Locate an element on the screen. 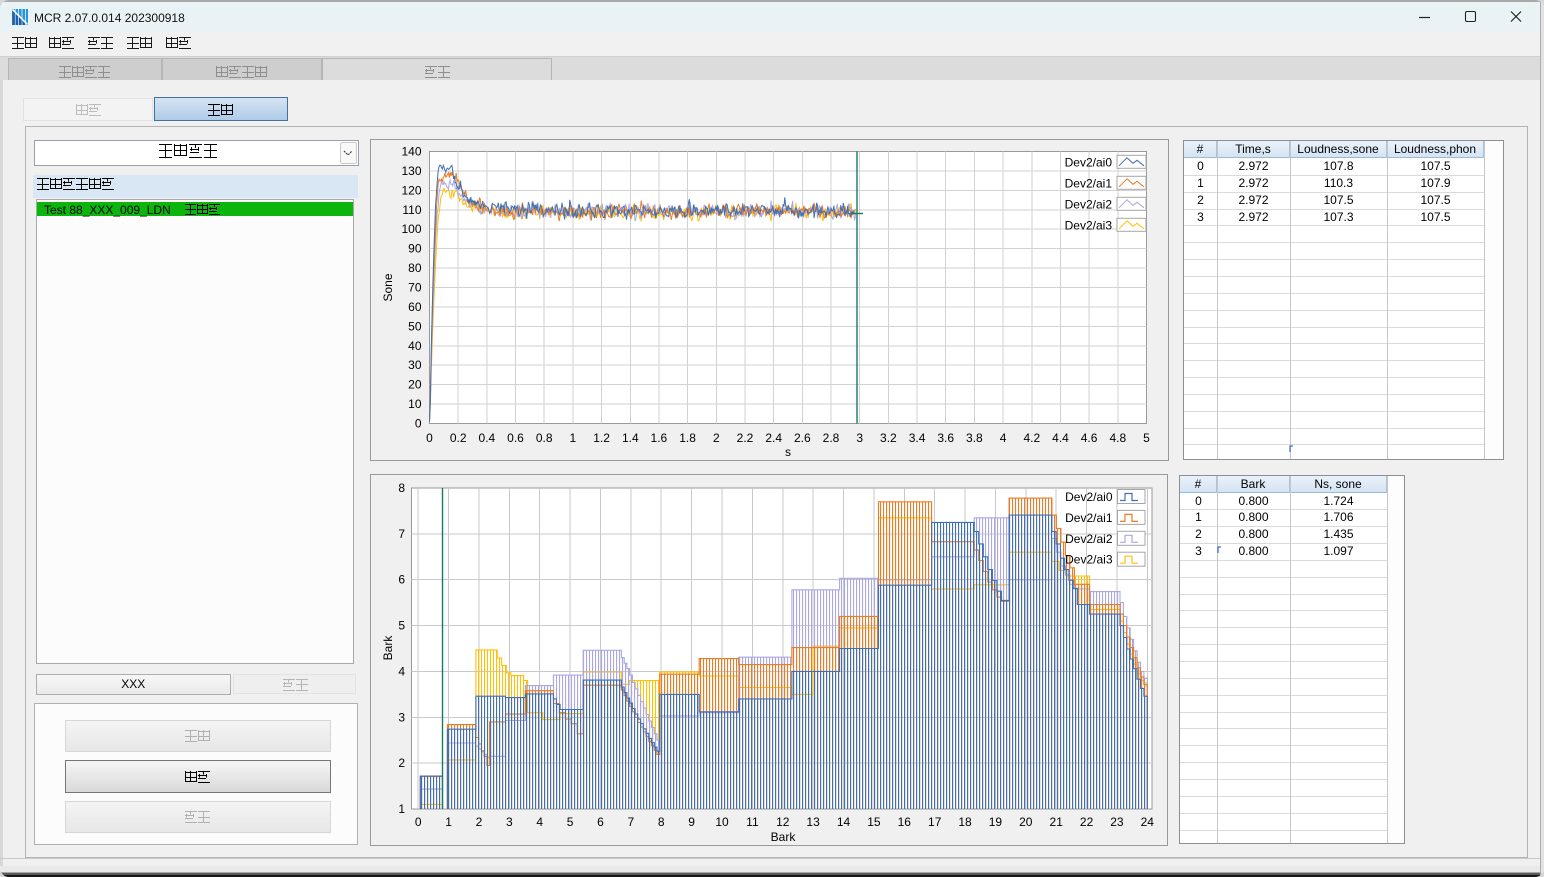  svg-text: 3.2 is located at coordinates (888, 438).